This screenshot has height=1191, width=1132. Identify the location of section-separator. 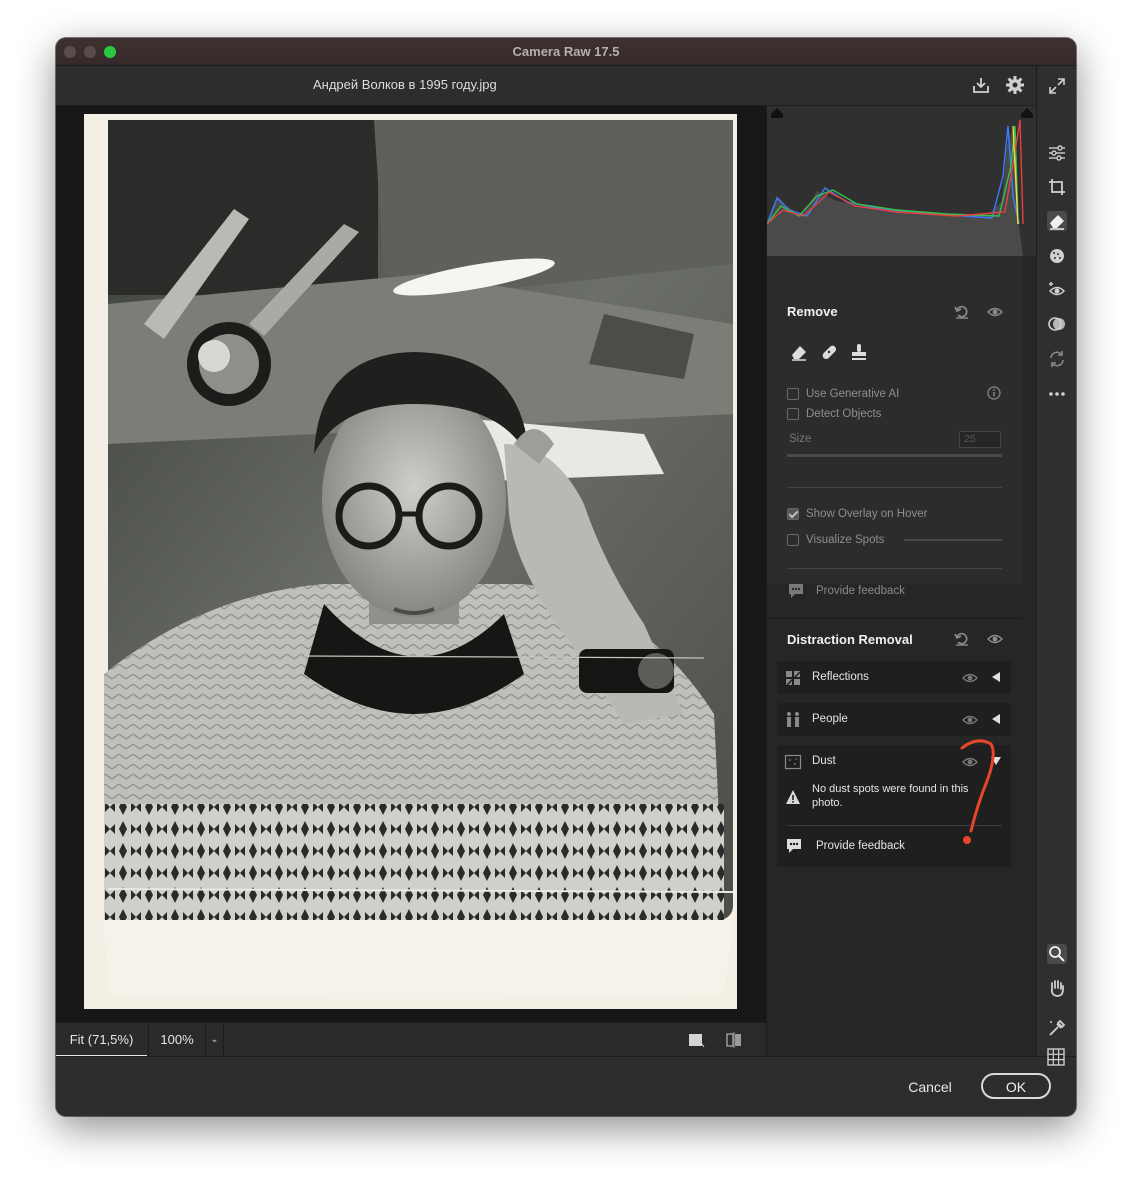
(894, 618).